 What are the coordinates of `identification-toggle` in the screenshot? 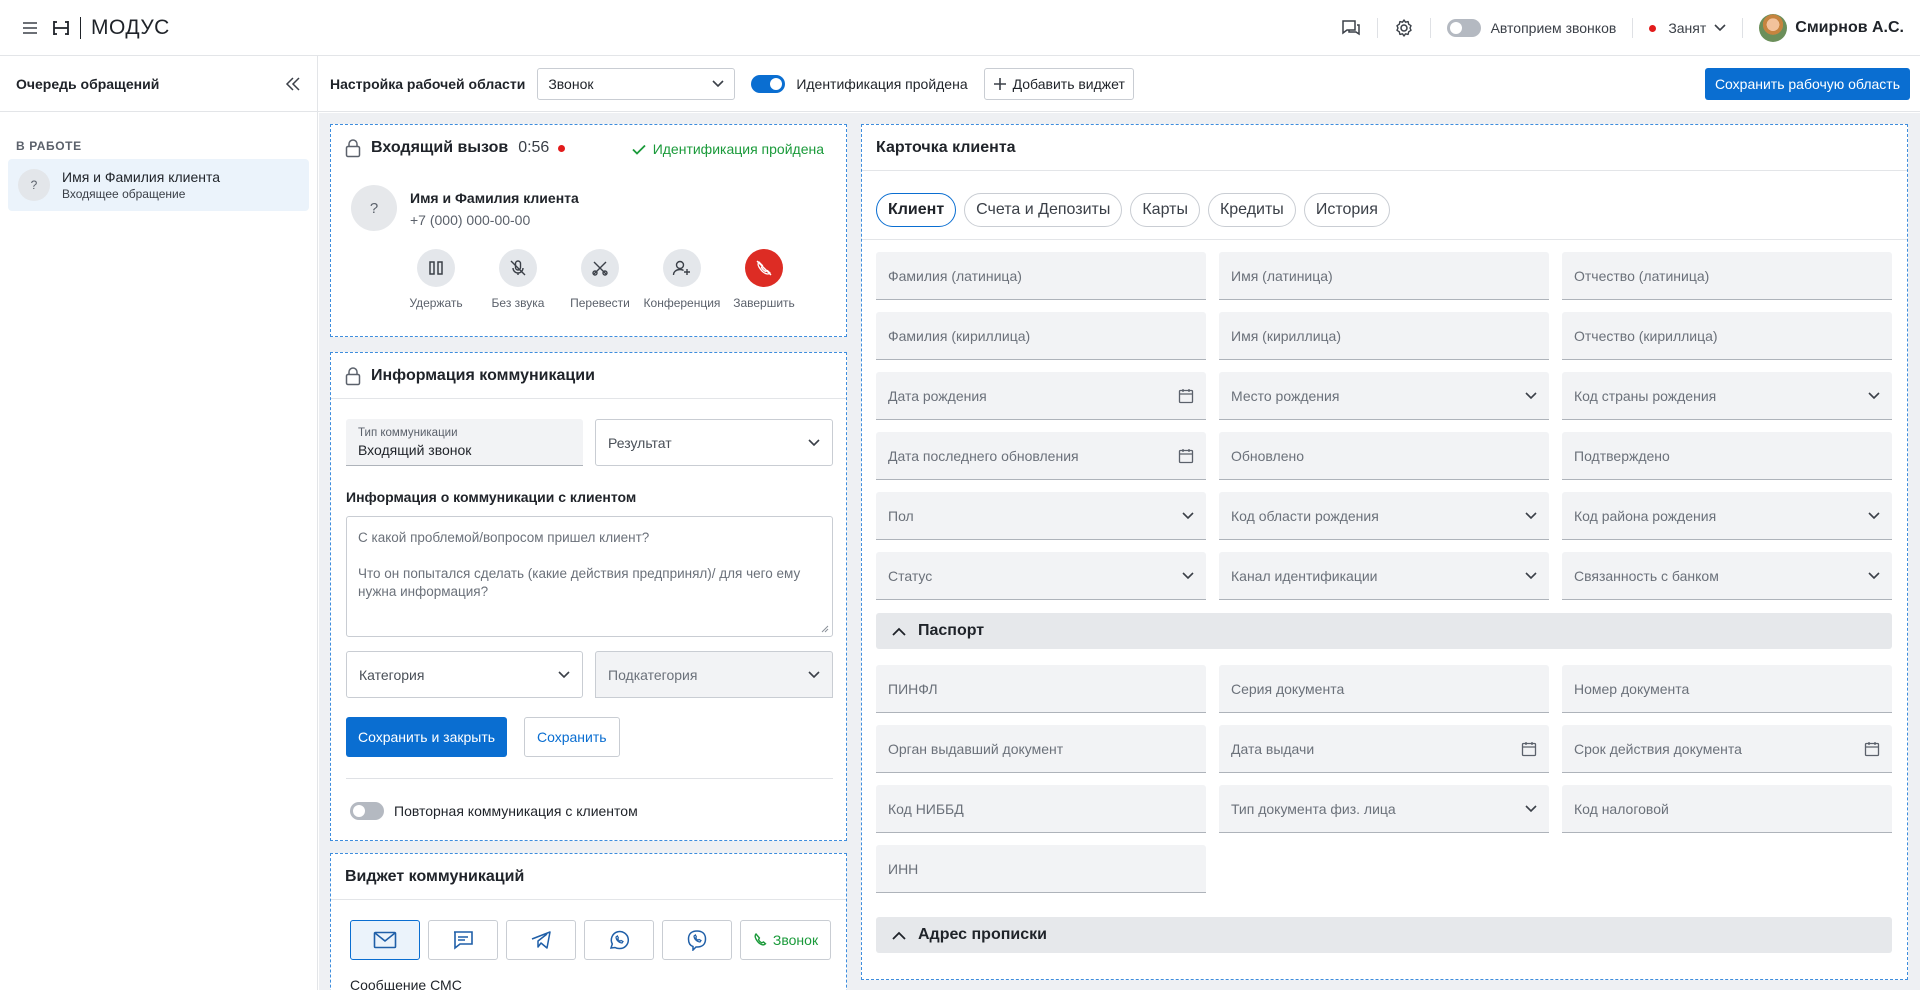 It's located at (768, 83).